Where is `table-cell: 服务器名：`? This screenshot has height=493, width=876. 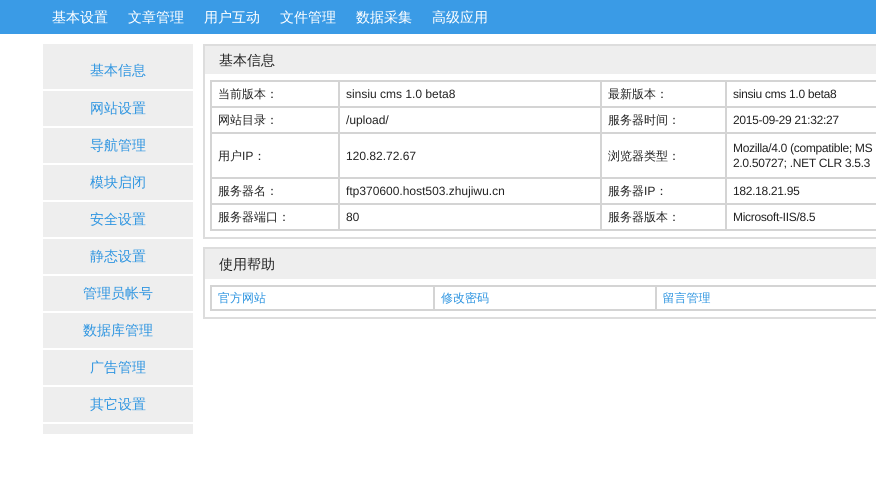 table-cell: 服务器名： is located at coordinates (275, 191).